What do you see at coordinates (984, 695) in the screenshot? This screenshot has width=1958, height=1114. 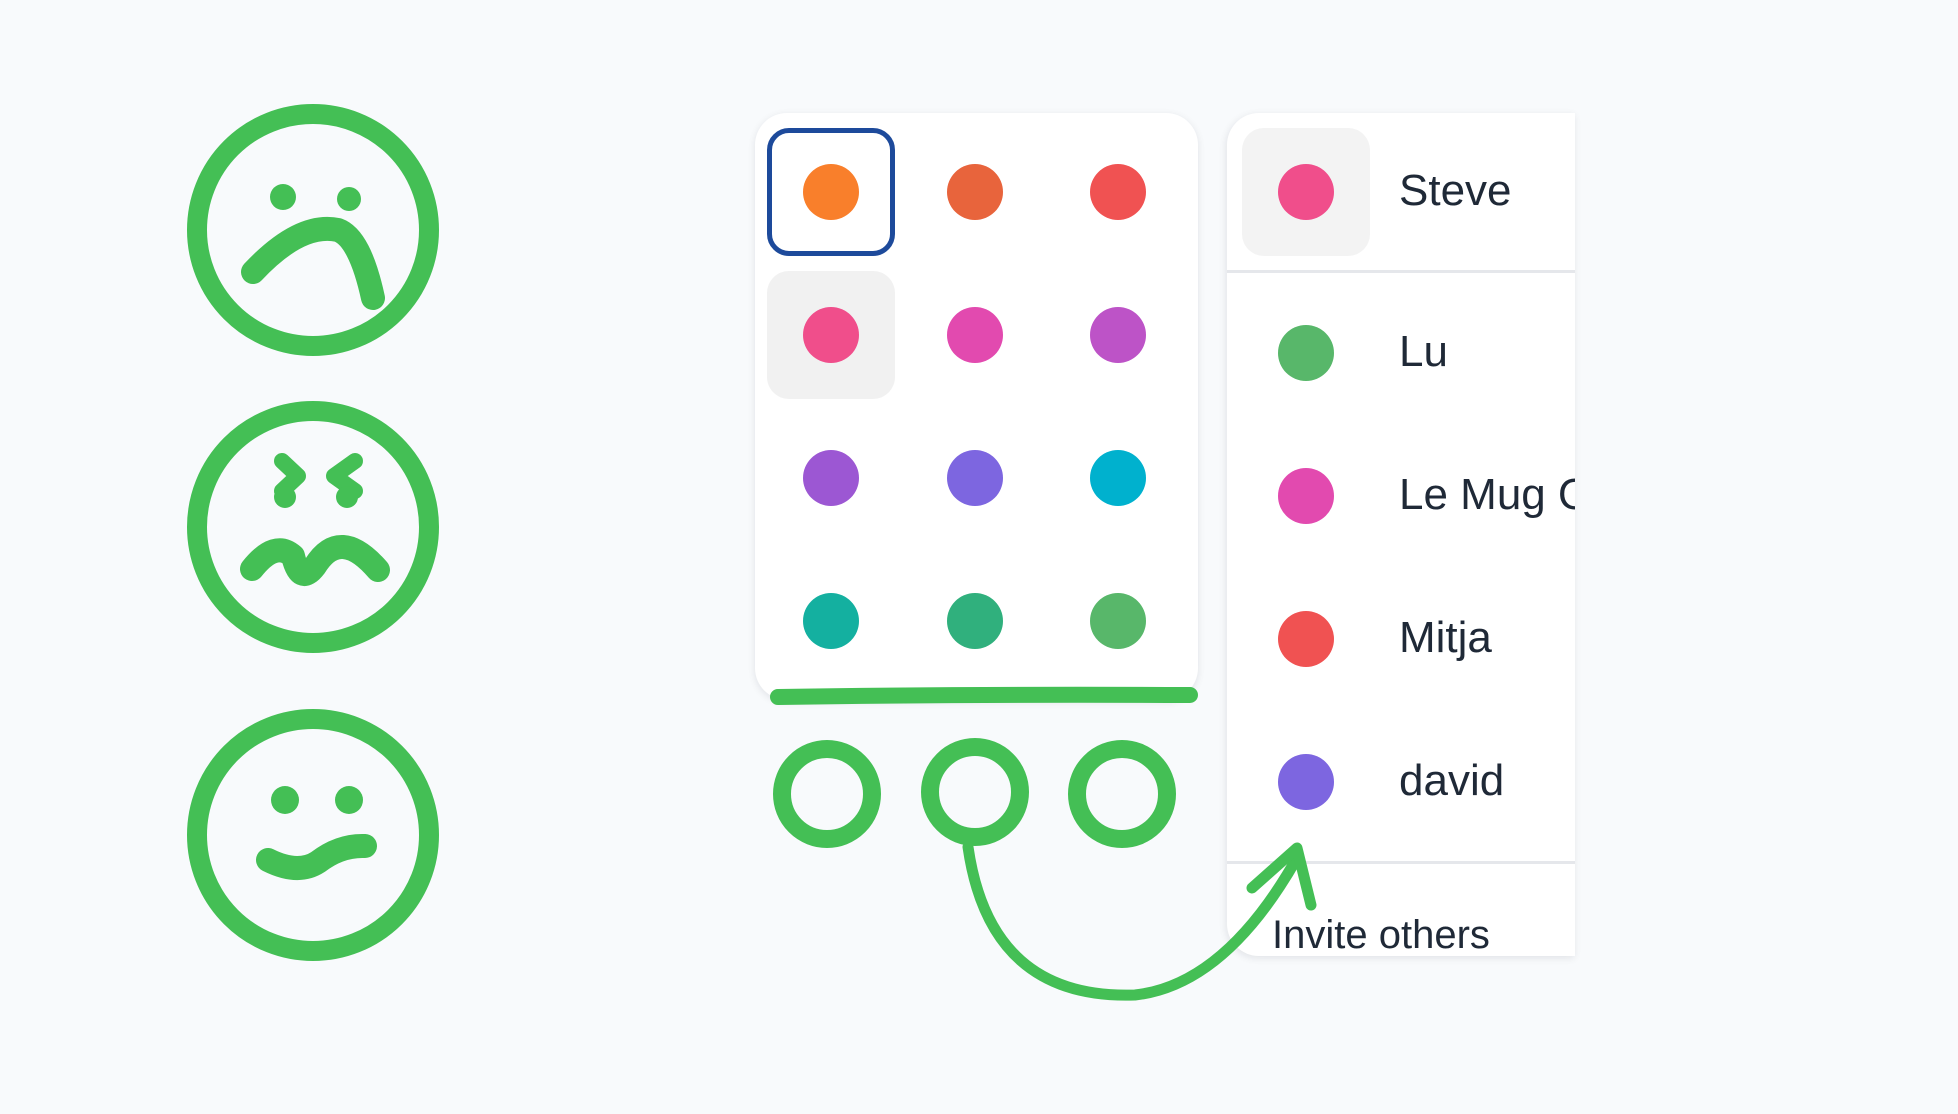 I see `palette-underline` at bounding box center [984, 695].